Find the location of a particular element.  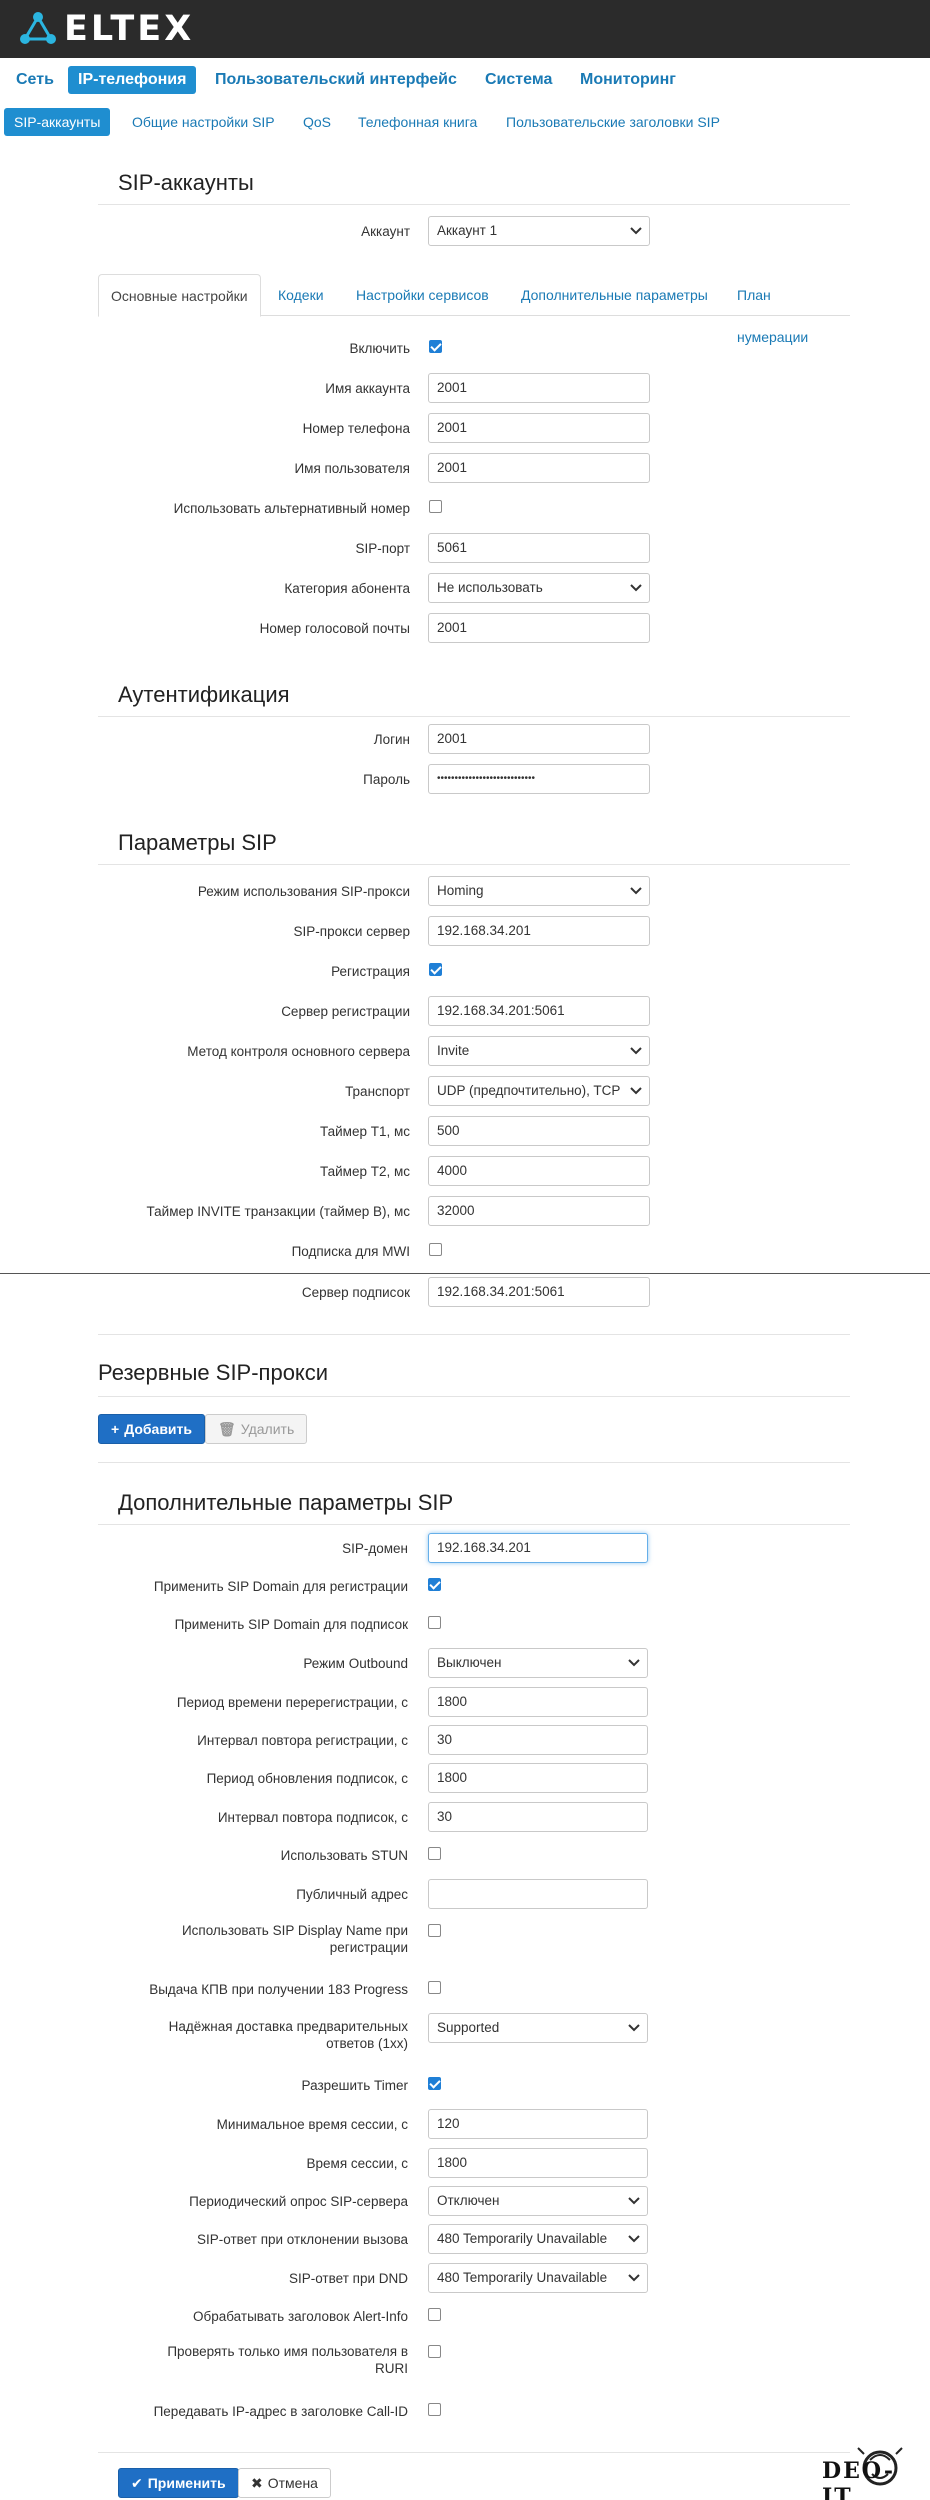

domain-sub-checkbox is located at coordinates (434, 1622).